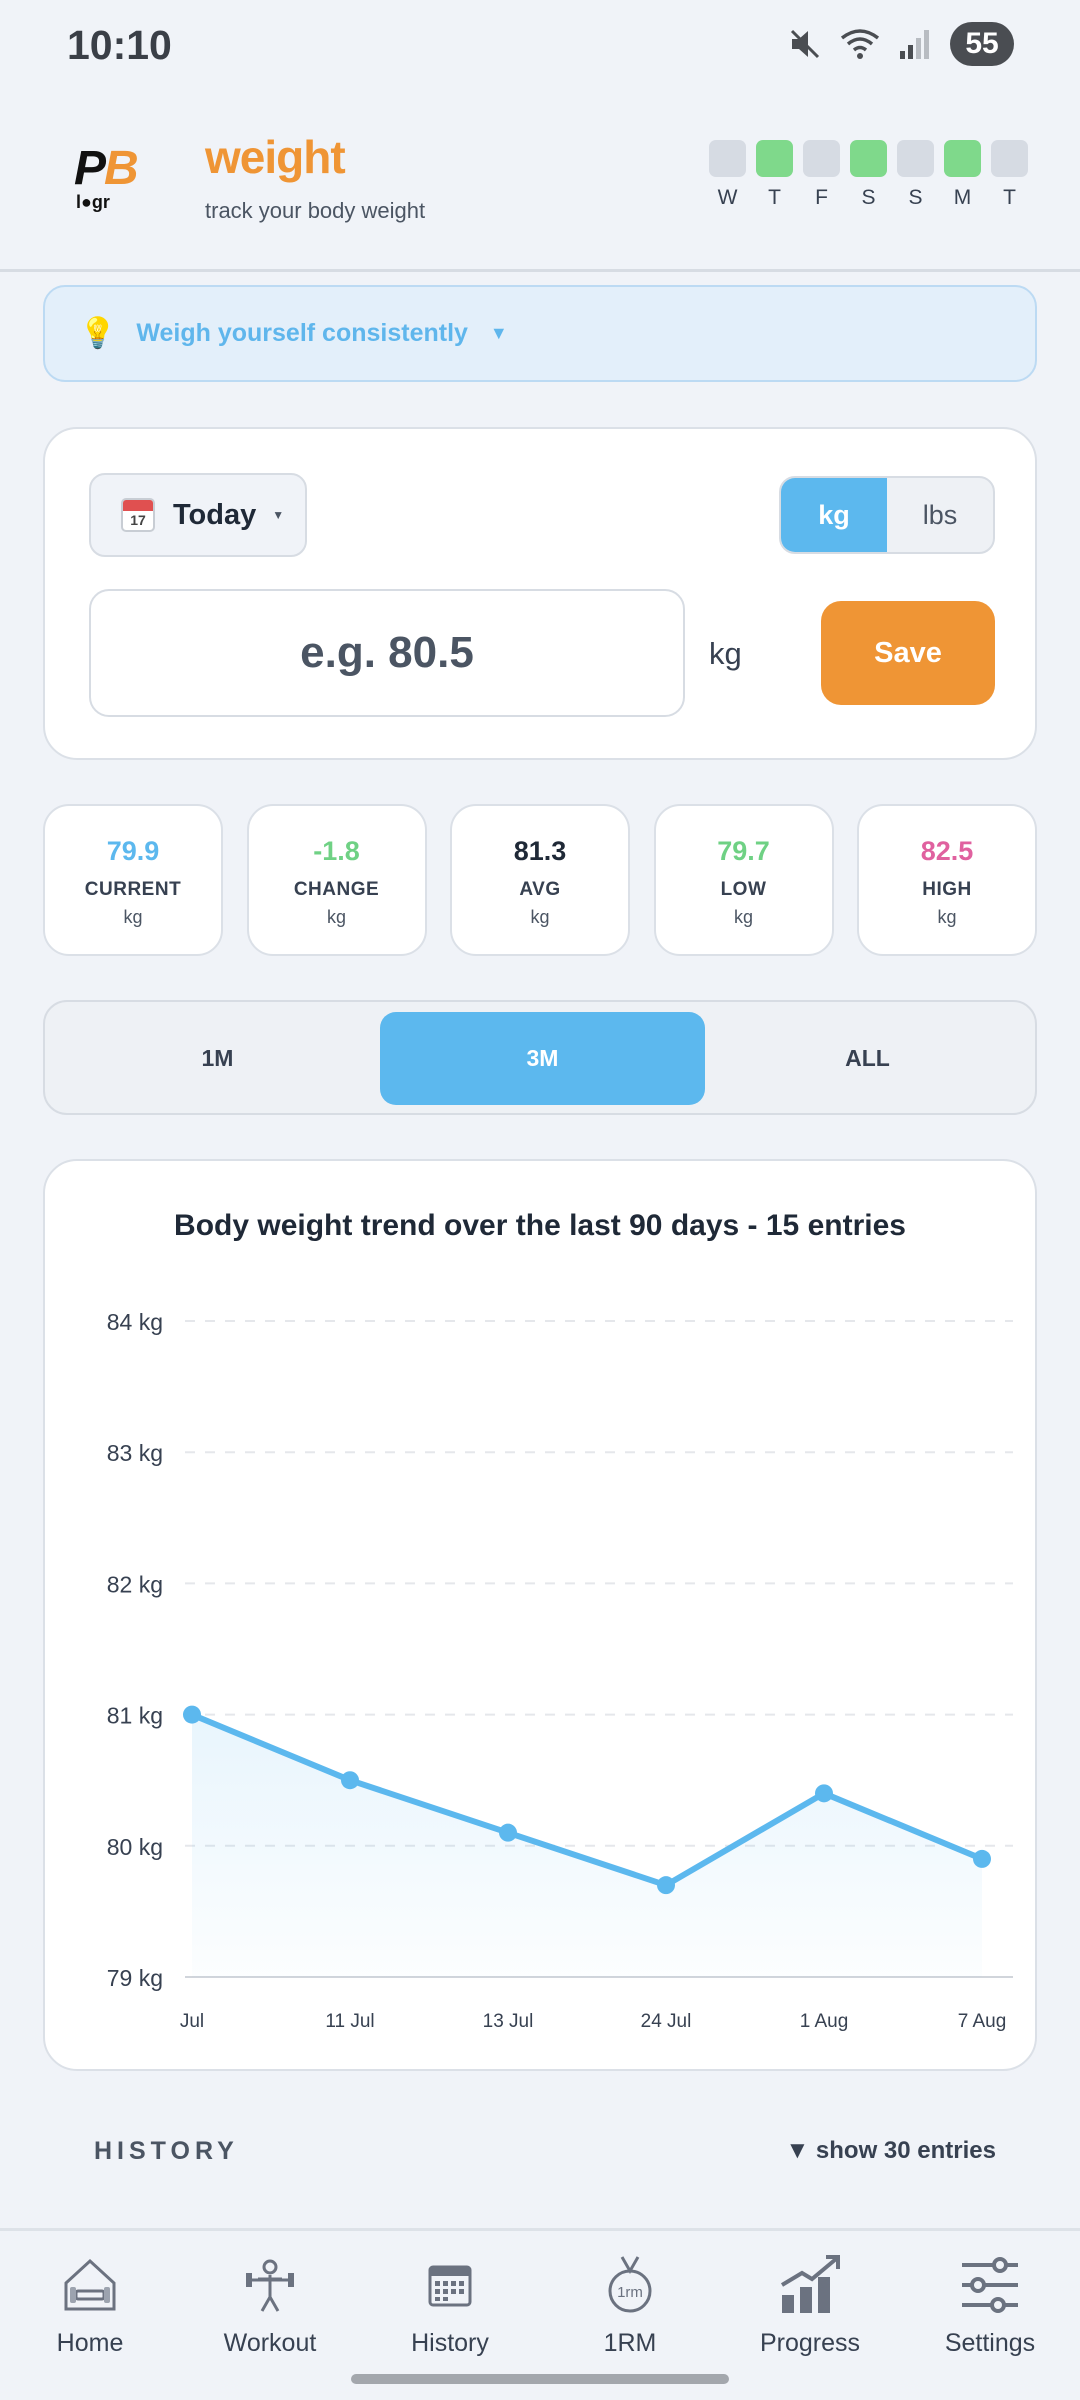 This screenshot has width=1080, height=2400. I want to click on page-subtitle: track your body weight, so click(315, 210).